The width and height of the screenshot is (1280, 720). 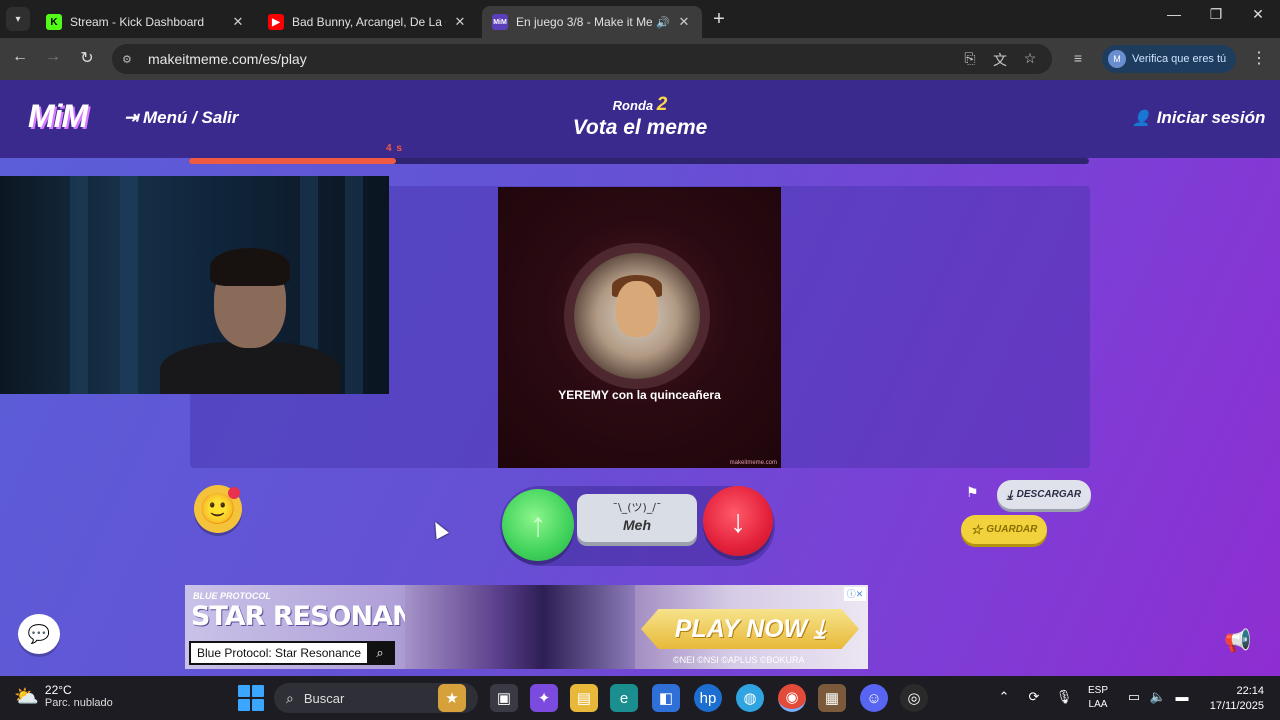 What do you see at coordinates (324, 698) in the screenshot?
I see `taskbar-search-label: Buscar` at bounding box center [324, 698].